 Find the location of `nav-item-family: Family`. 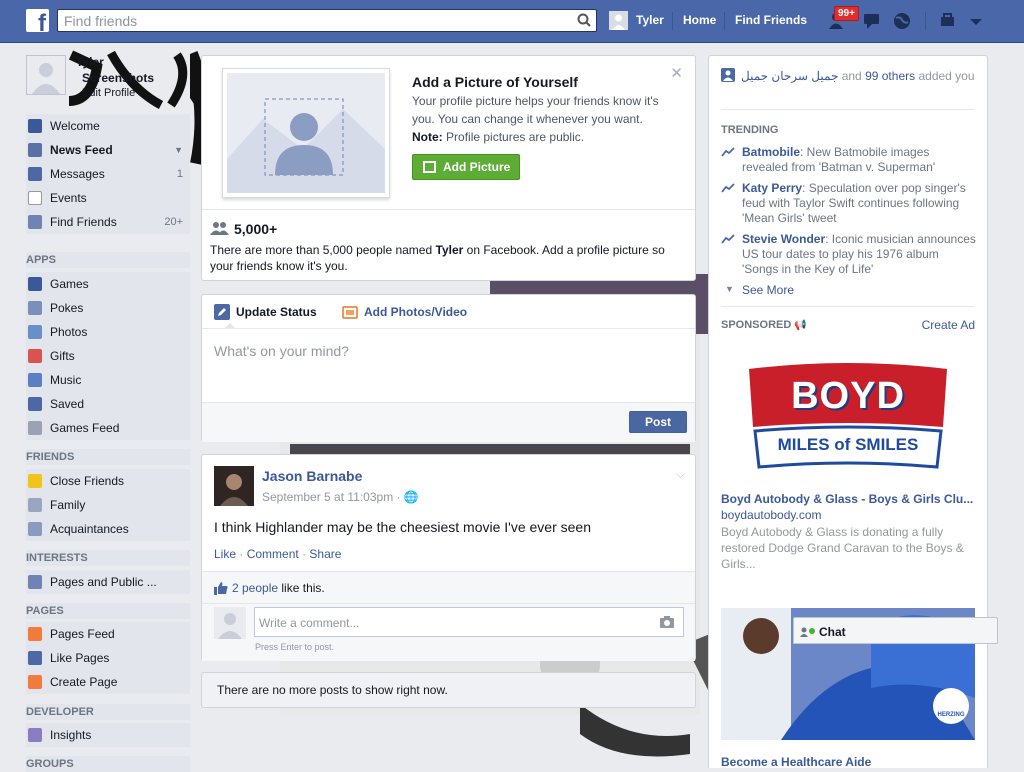

nav-item-family: Family is located at coordinates (108, 505).